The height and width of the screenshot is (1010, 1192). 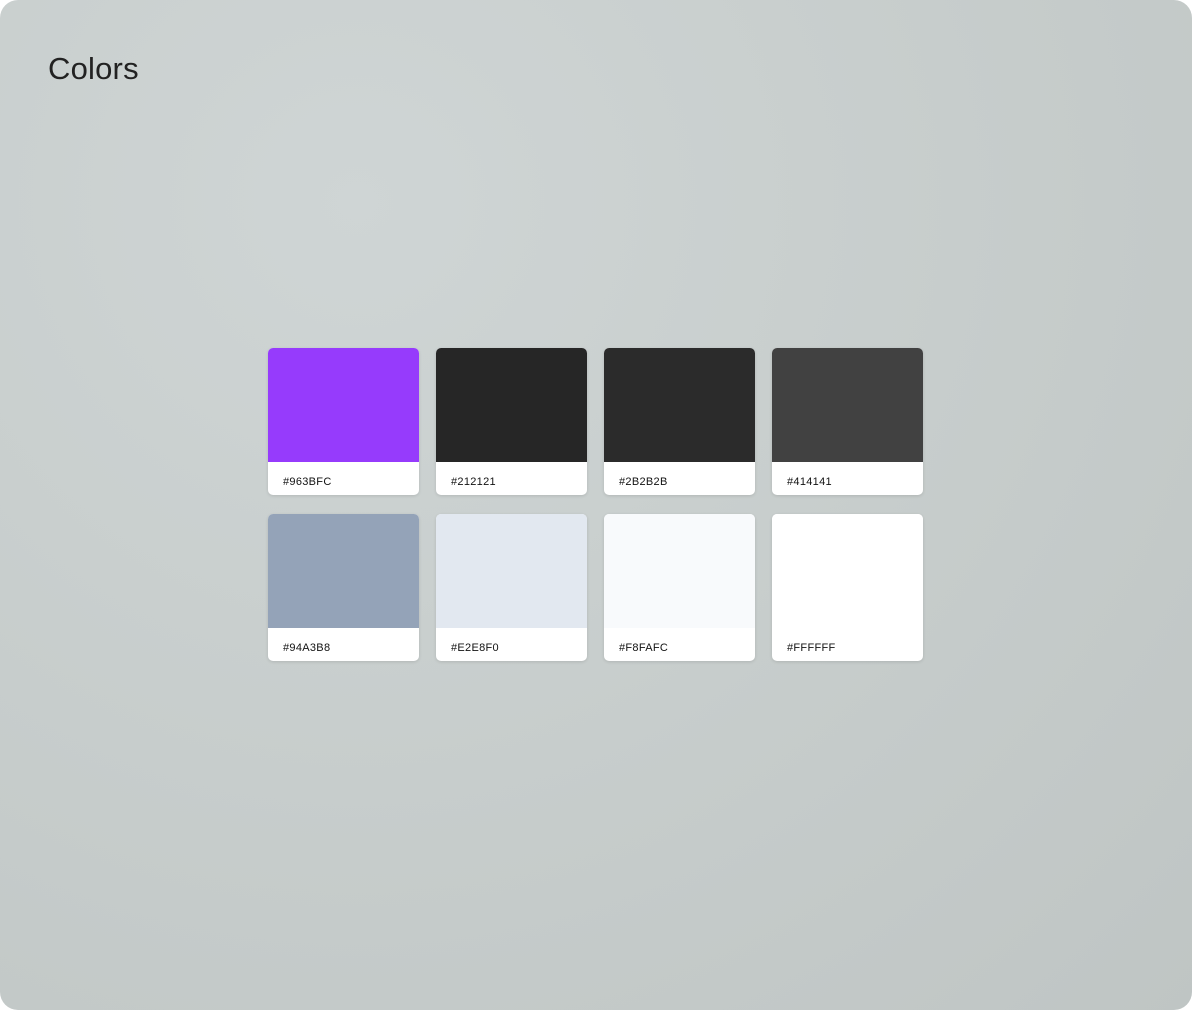 I want to click on color-hex-label: #2B2B2B, so click(x=643, y=481).